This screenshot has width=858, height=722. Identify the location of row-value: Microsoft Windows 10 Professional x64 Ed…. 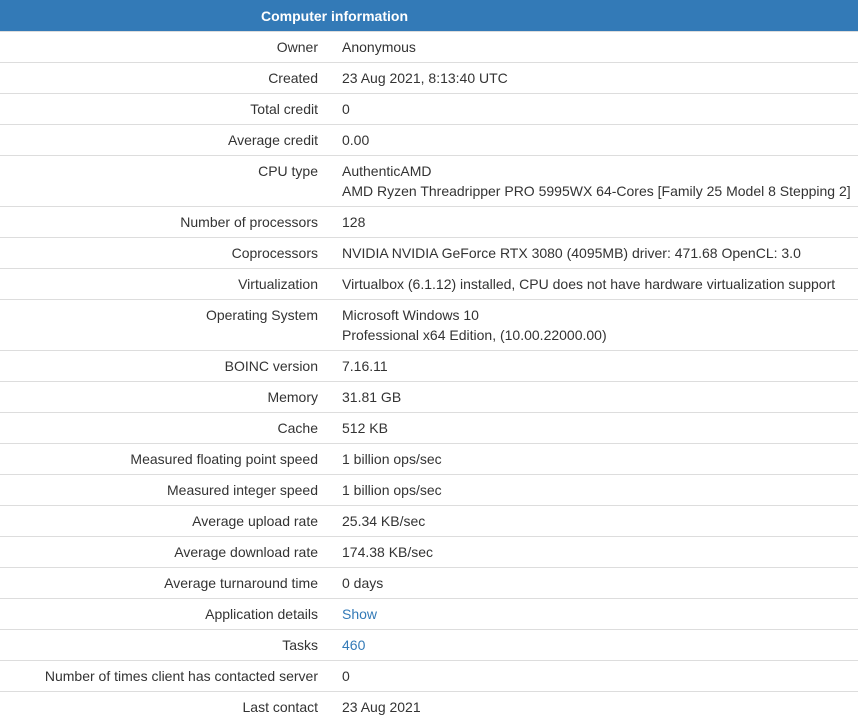
(594, 325).